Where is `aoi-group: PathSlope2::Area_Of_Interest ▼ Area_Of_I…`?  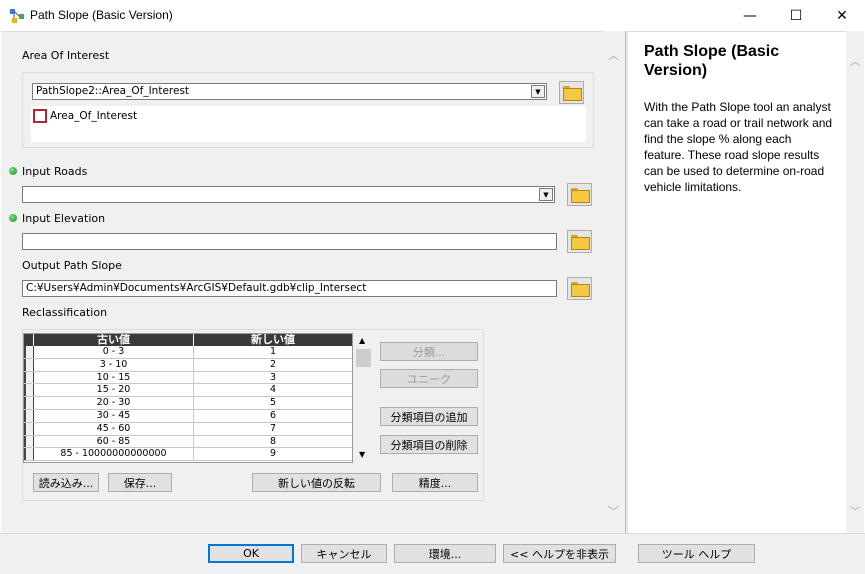
aoi-group: PathSlope2::Area_Of_Interest ▼ Area_Of_I… is located at coordinates (308, 110).